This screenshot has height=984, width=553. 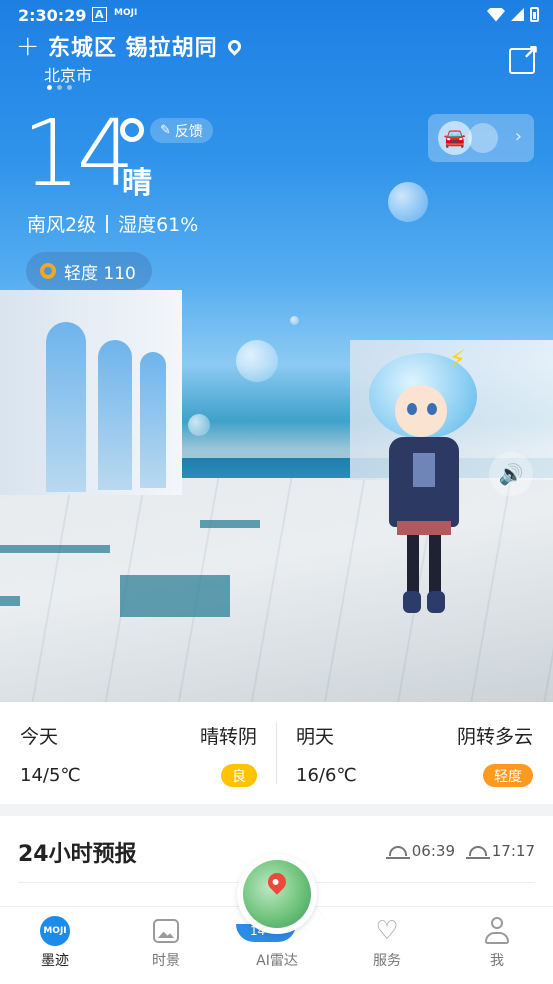 What do you see at coordinates (524, 57) in the screenshot?
I see `share-icon` at bounding box center [524, 57].